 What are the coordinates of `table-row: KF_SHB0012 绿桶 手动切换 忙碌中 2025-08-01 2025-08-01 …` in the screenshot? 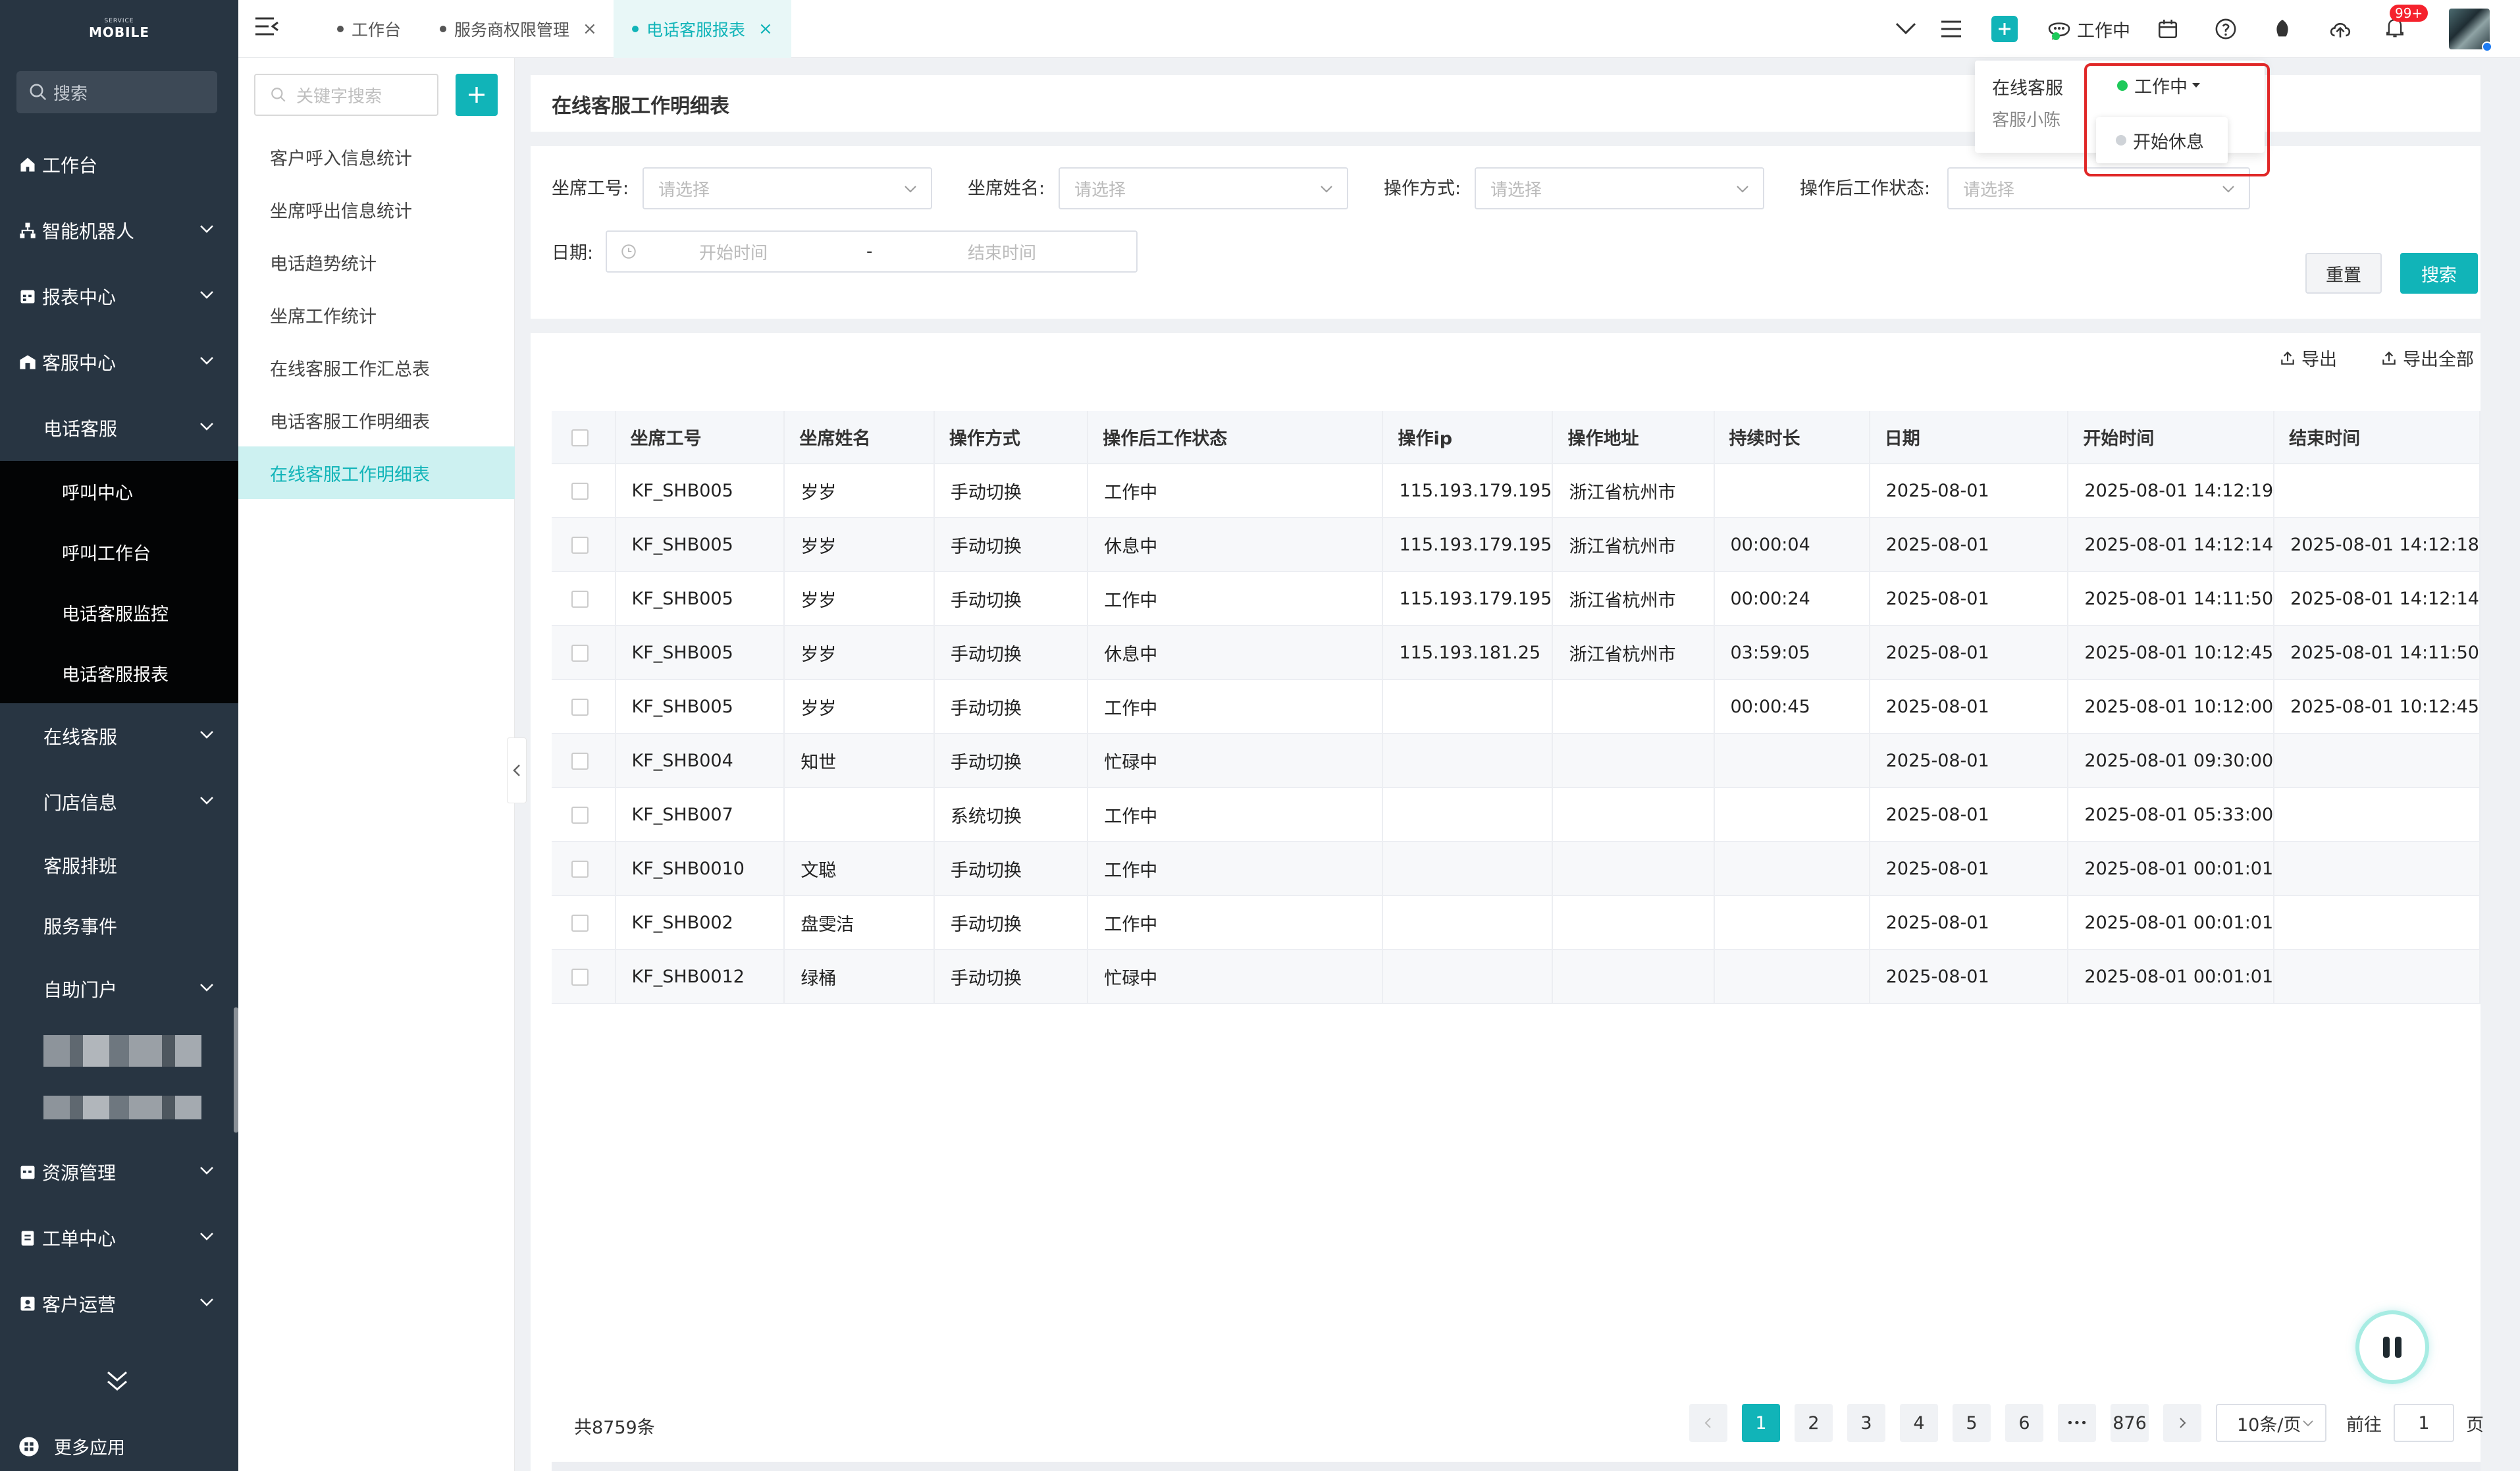 It's located at (1516, 976).